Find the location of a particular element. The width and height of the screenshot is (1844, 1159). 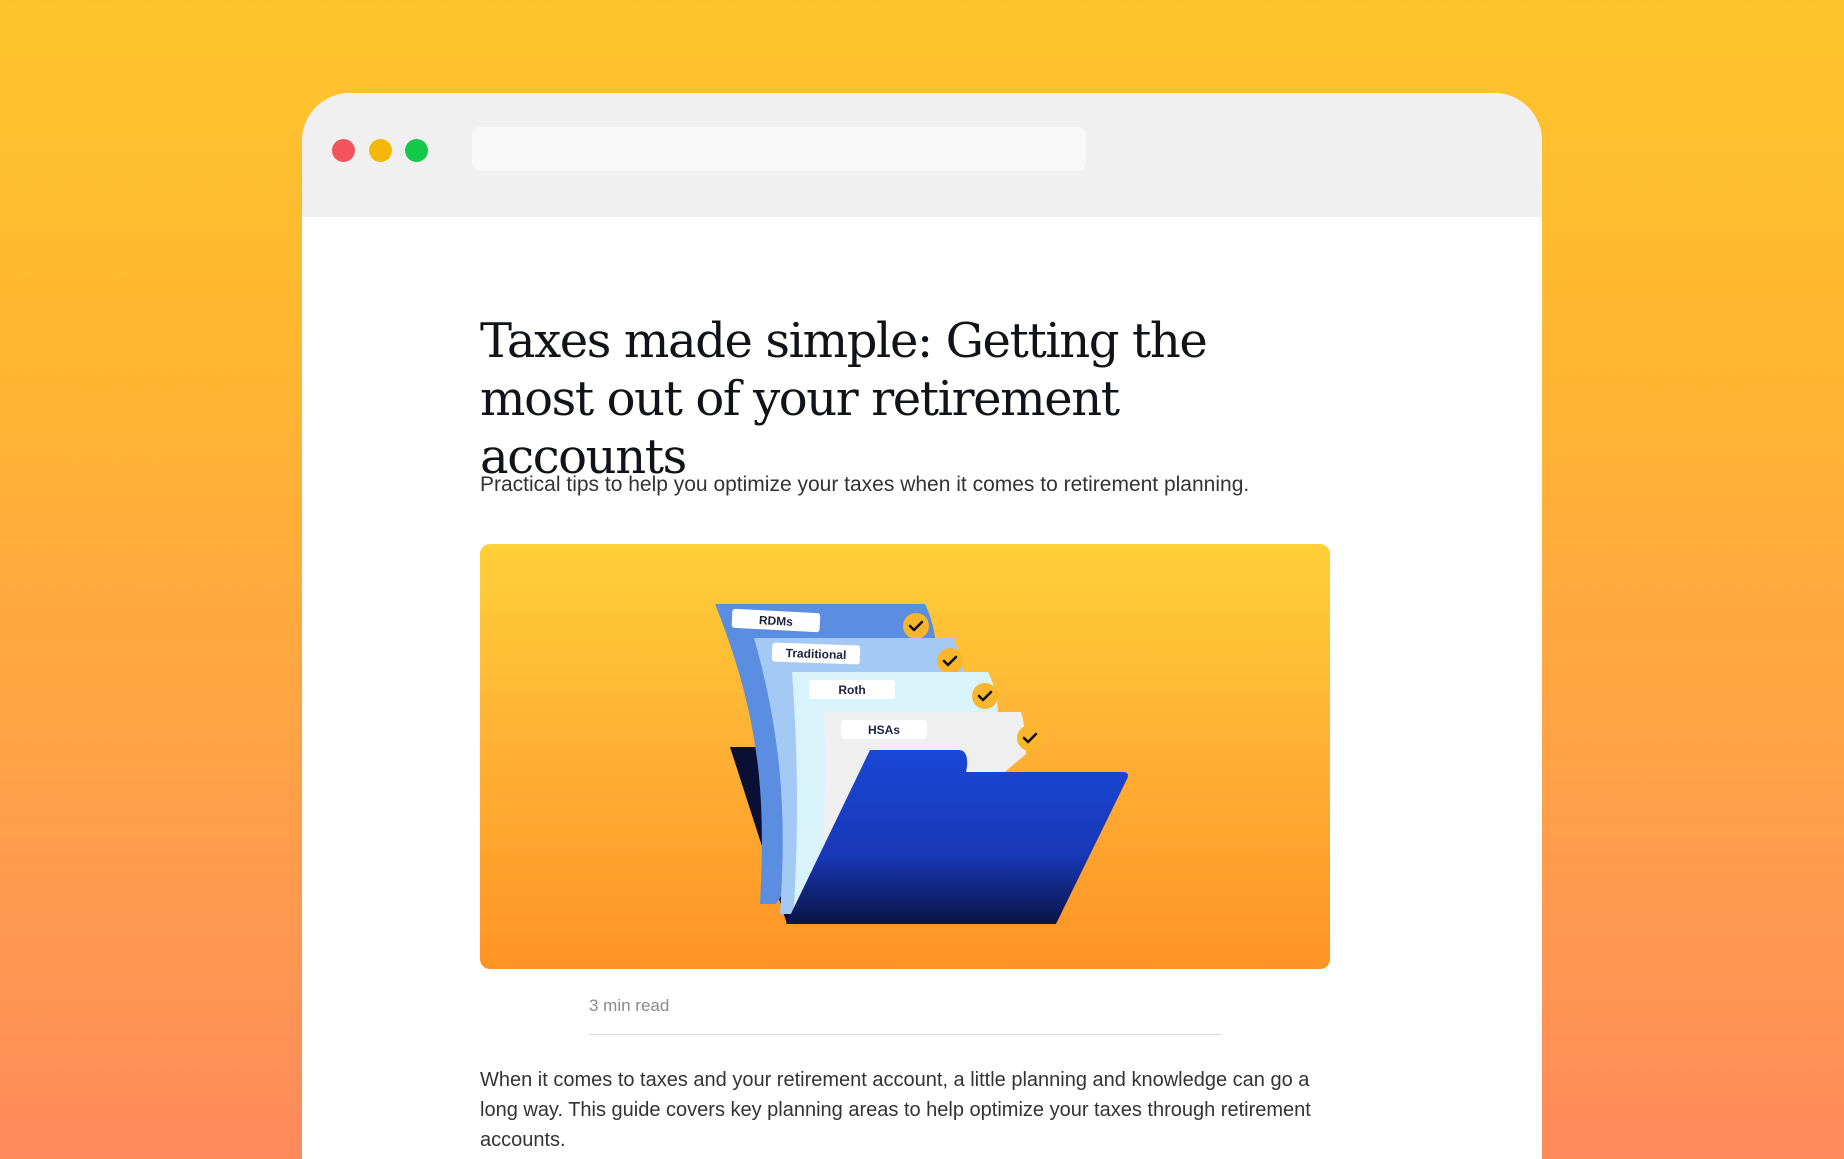

minimize-window-button is located at coordinates (380, 150).